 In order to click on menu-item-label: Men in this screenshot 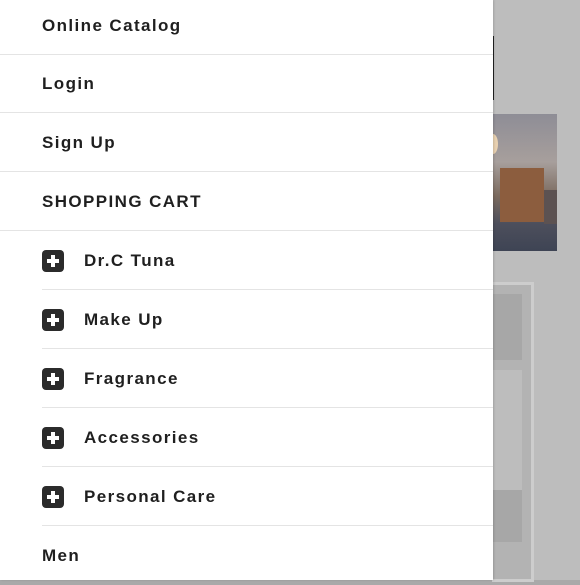, I will do `click(61, 555)`.